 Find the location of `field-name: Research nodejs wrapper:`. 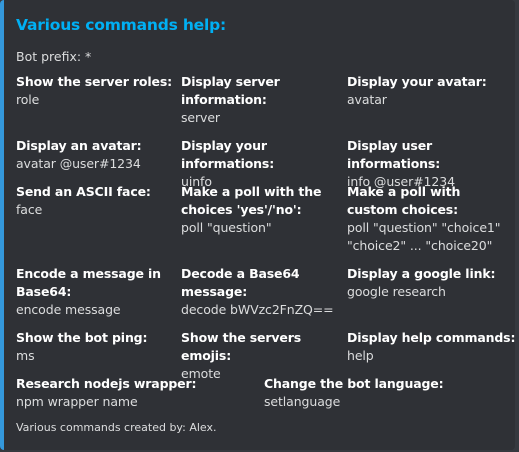

field-name: Research nodejs wrapper: is located at coordinates (106, 383).